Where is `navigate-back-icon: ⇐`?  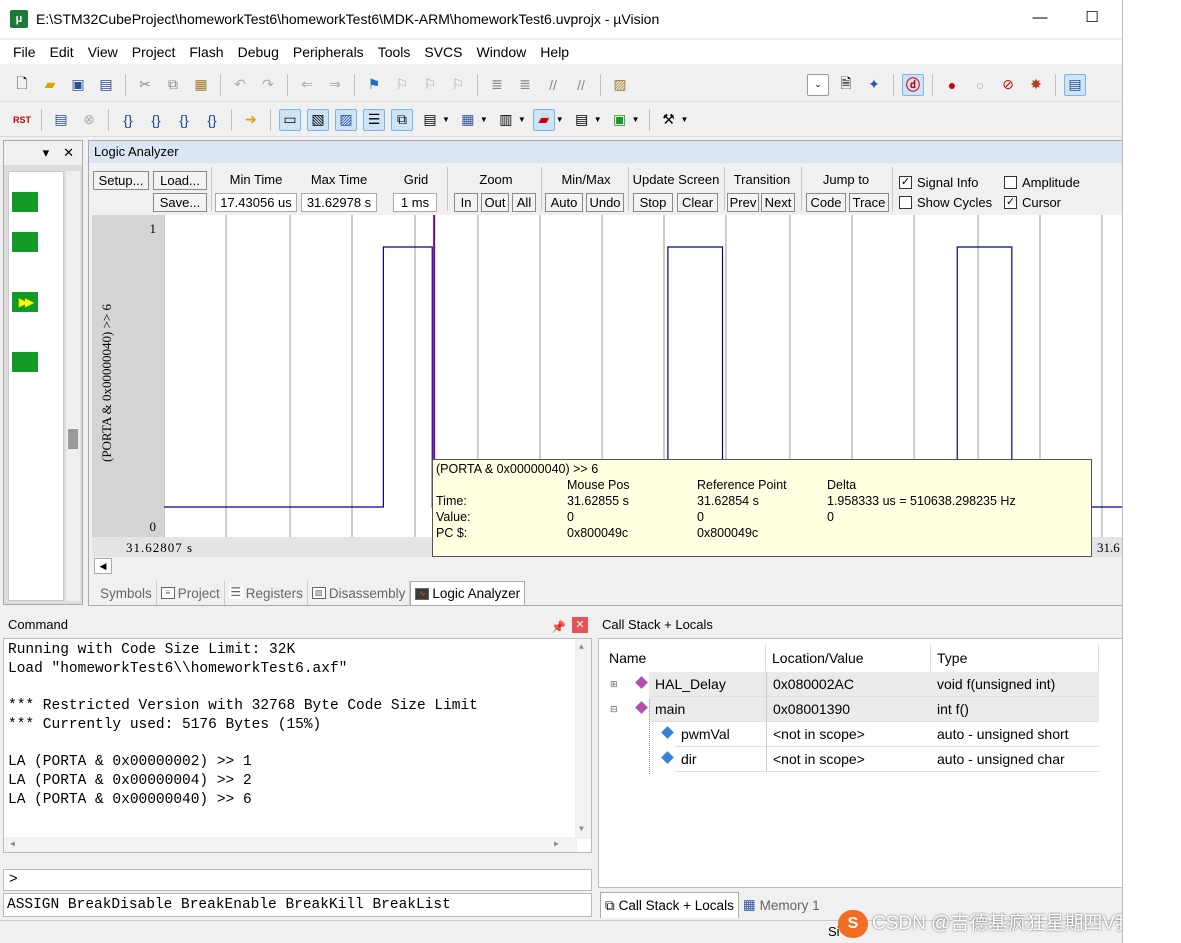 navigate-back-icon: ⇐ is located at coordinates (307, 85).